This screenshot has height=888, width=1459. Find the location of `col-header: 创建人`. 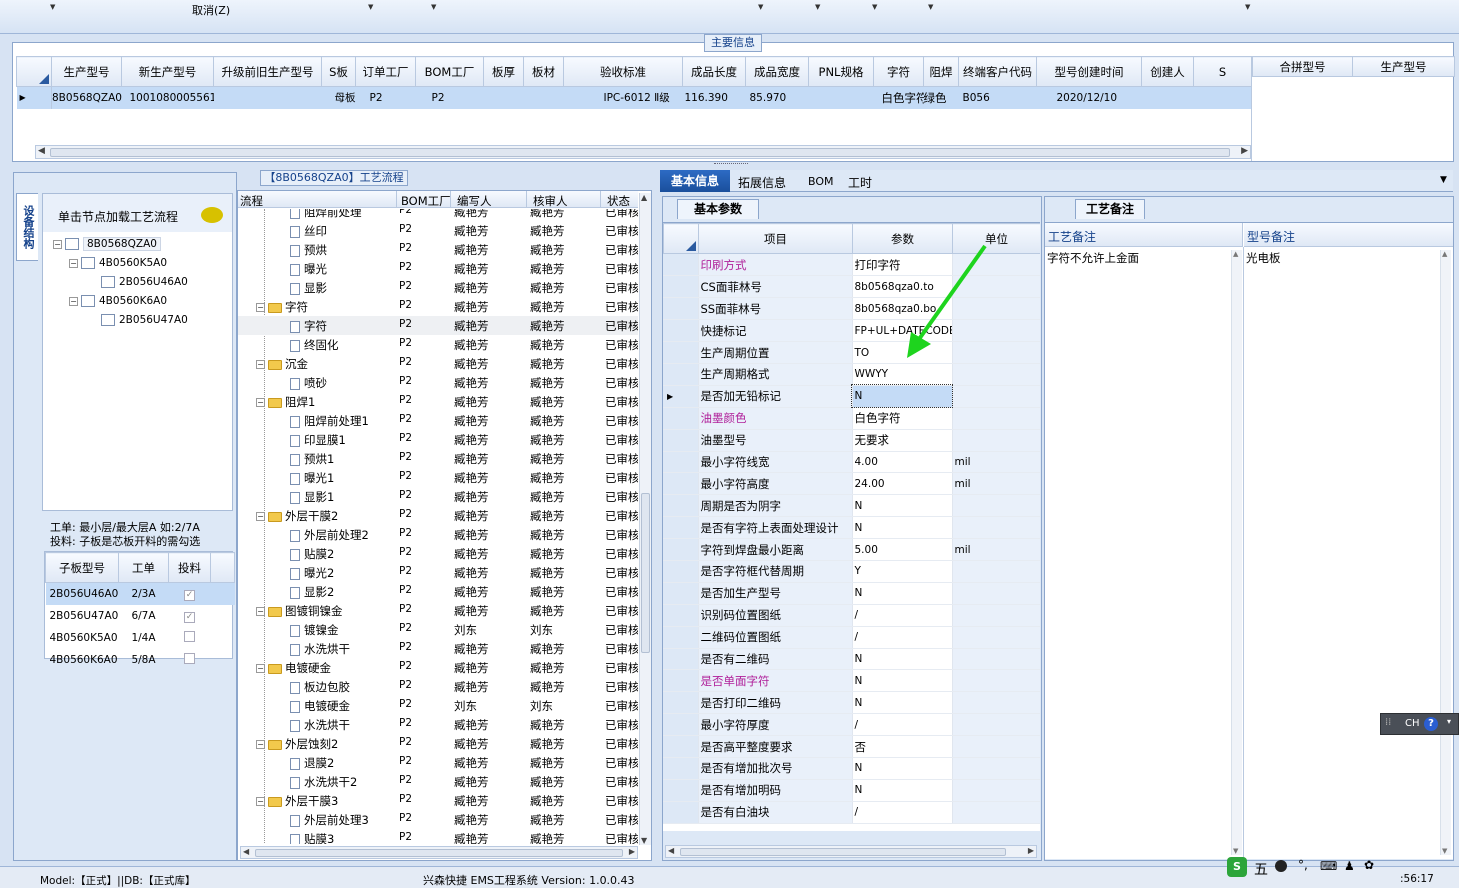

col-header: 创建人 is located at coordinates (1167, 71).